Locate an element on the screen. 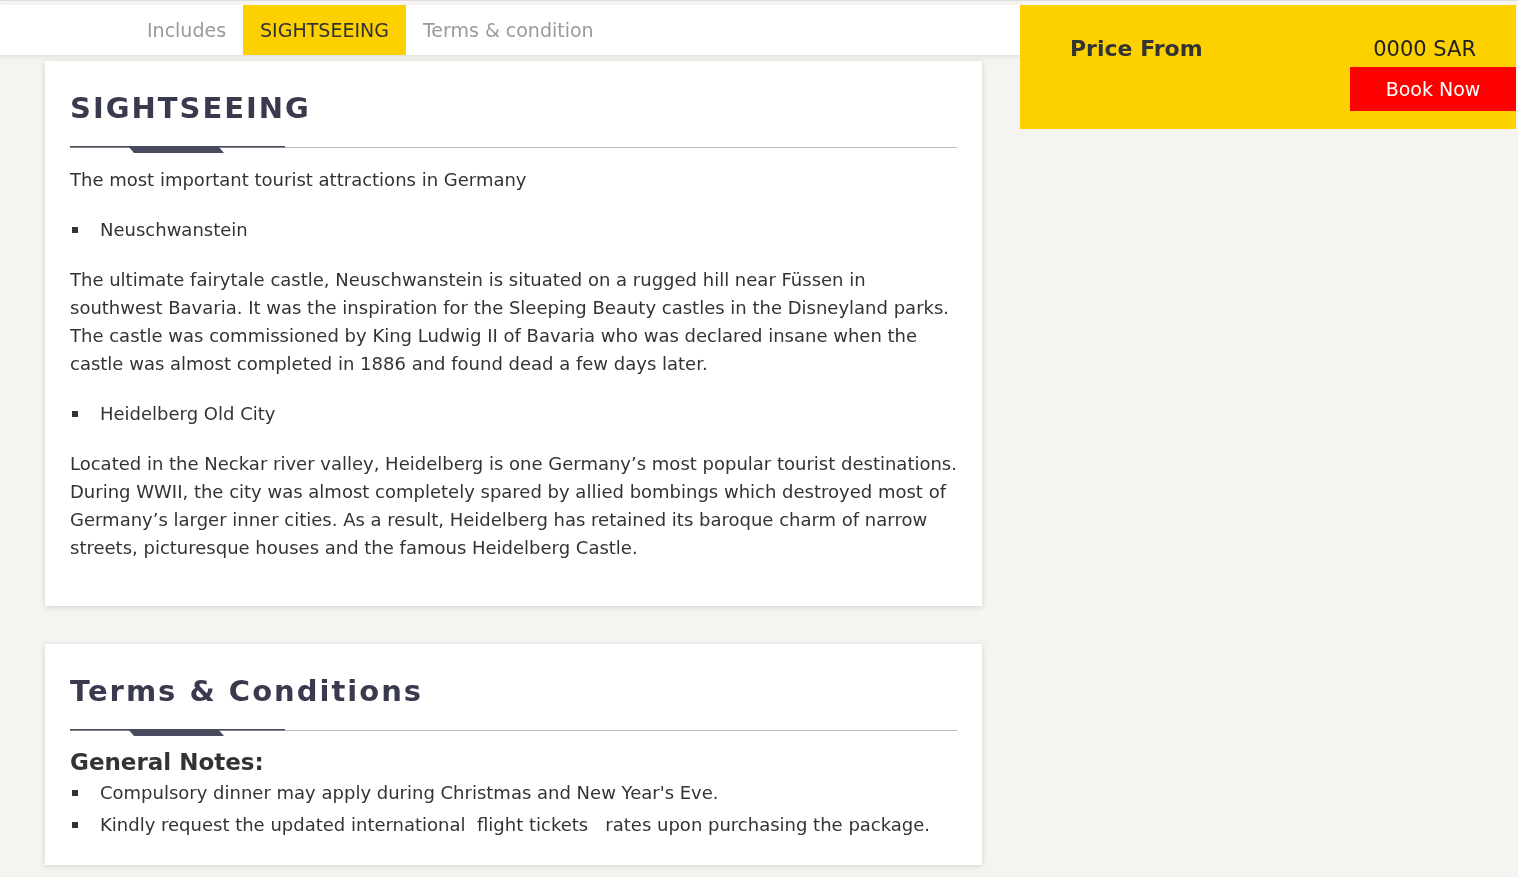 The height and width of the screenshot is (877, 1518). section-heading: Terms & Conditions is located at coordinates (247, 691).